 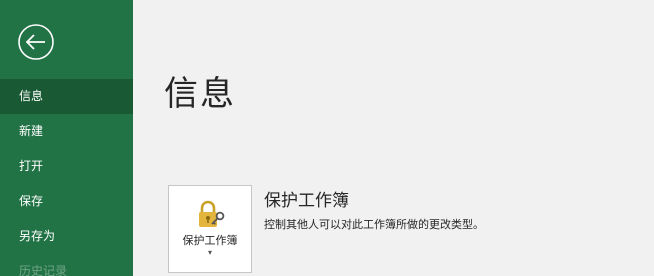 I want to click on lock-key-icon, so click(x=212, y=213).